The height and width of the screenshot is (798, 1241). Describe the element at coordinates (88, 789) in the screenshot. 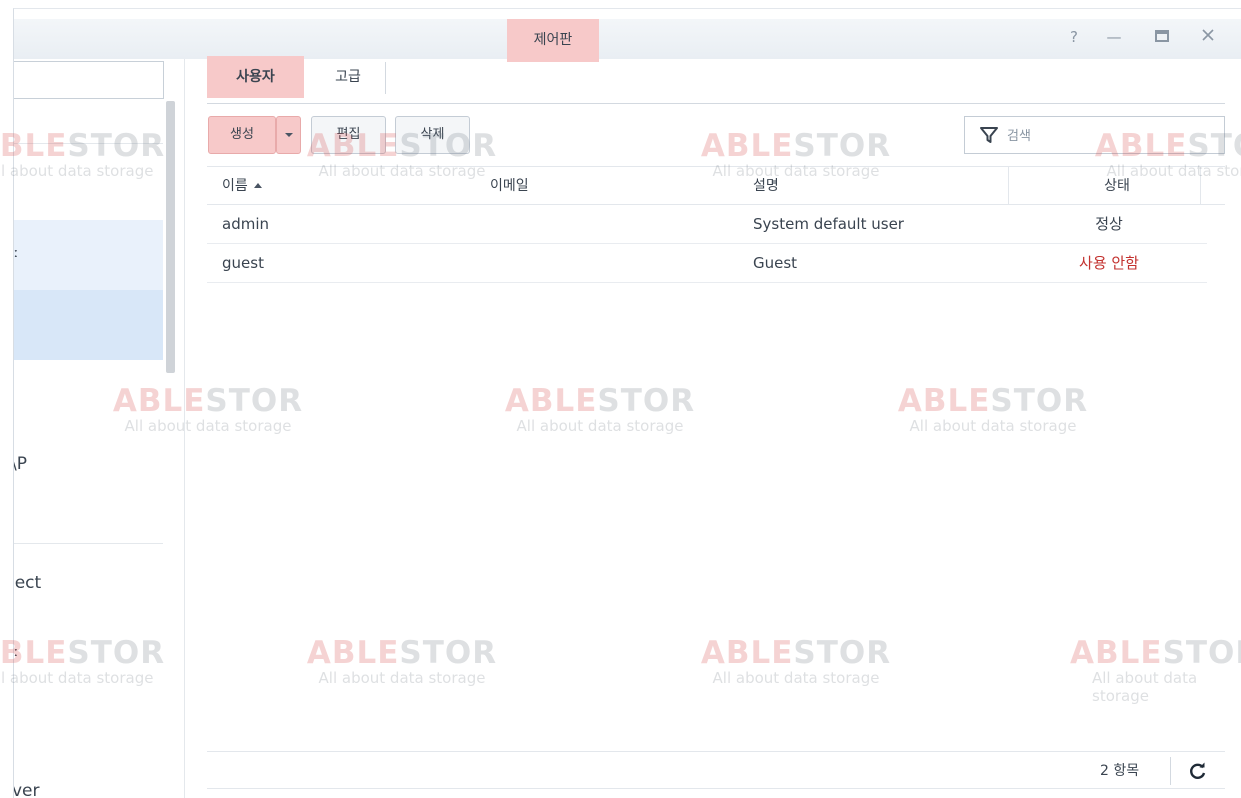

I see `sidebar-item: ver` at that location.